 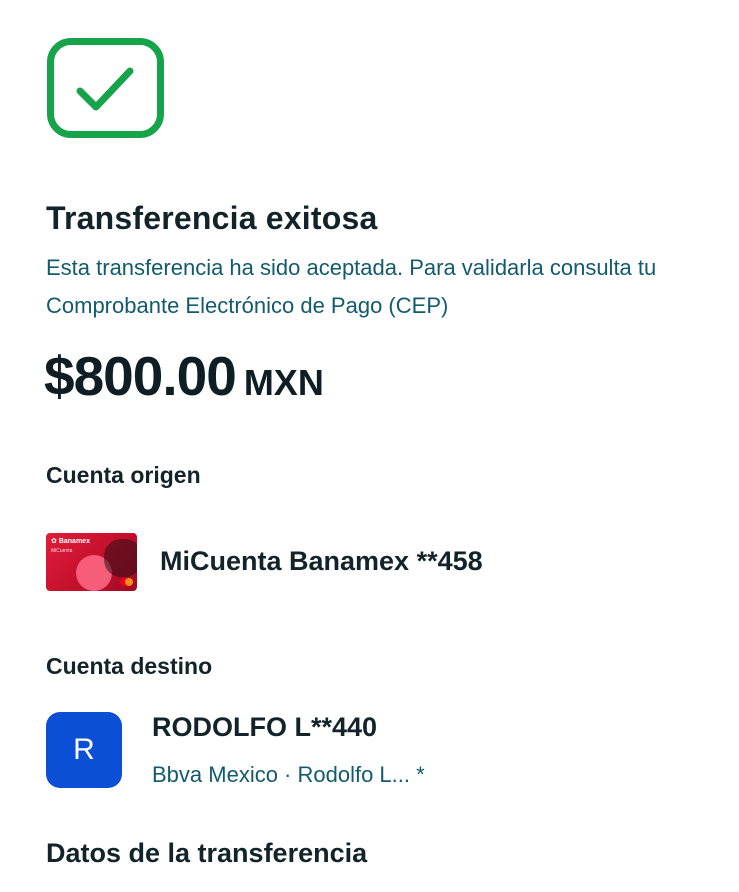 What do you see at coordinates (129, 666) in the screenshot?
I see `destination-section-label: Cuenta destino` at bounding box center [129, 666].